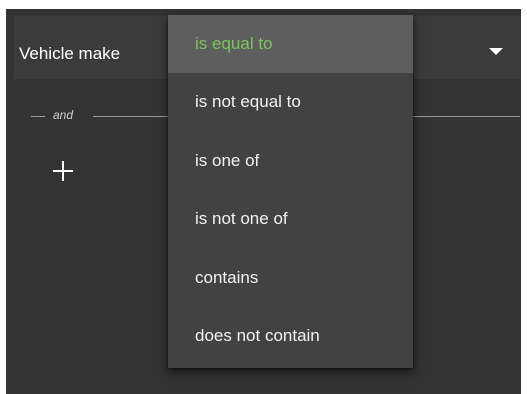 The image size is (527, 394). What do you see at coordinates (70, 53) in the screenshot?
I see `field-label: Vehicle make` at bounding box center [70, 53].